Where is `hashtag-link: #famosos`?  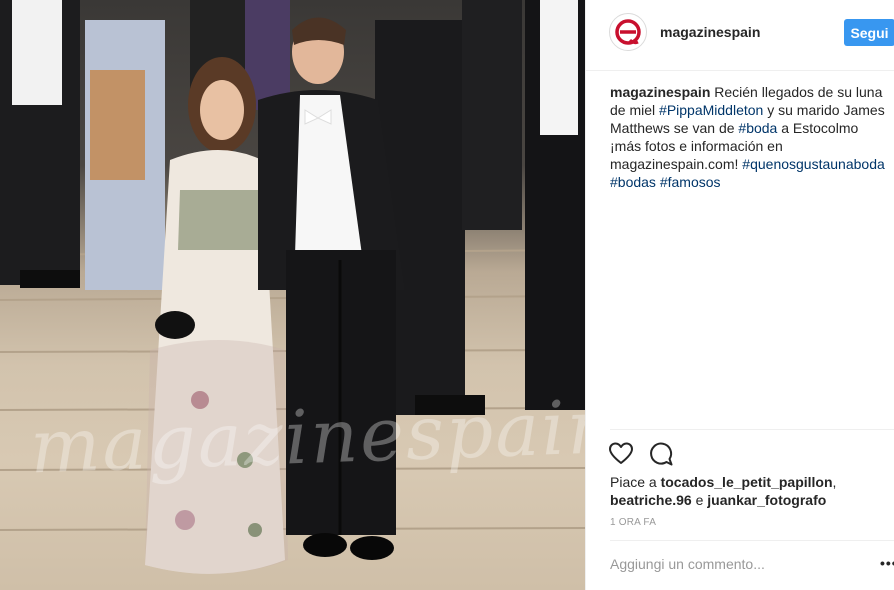 hashtag-link: #famosos is located at coordinates (690, 182).